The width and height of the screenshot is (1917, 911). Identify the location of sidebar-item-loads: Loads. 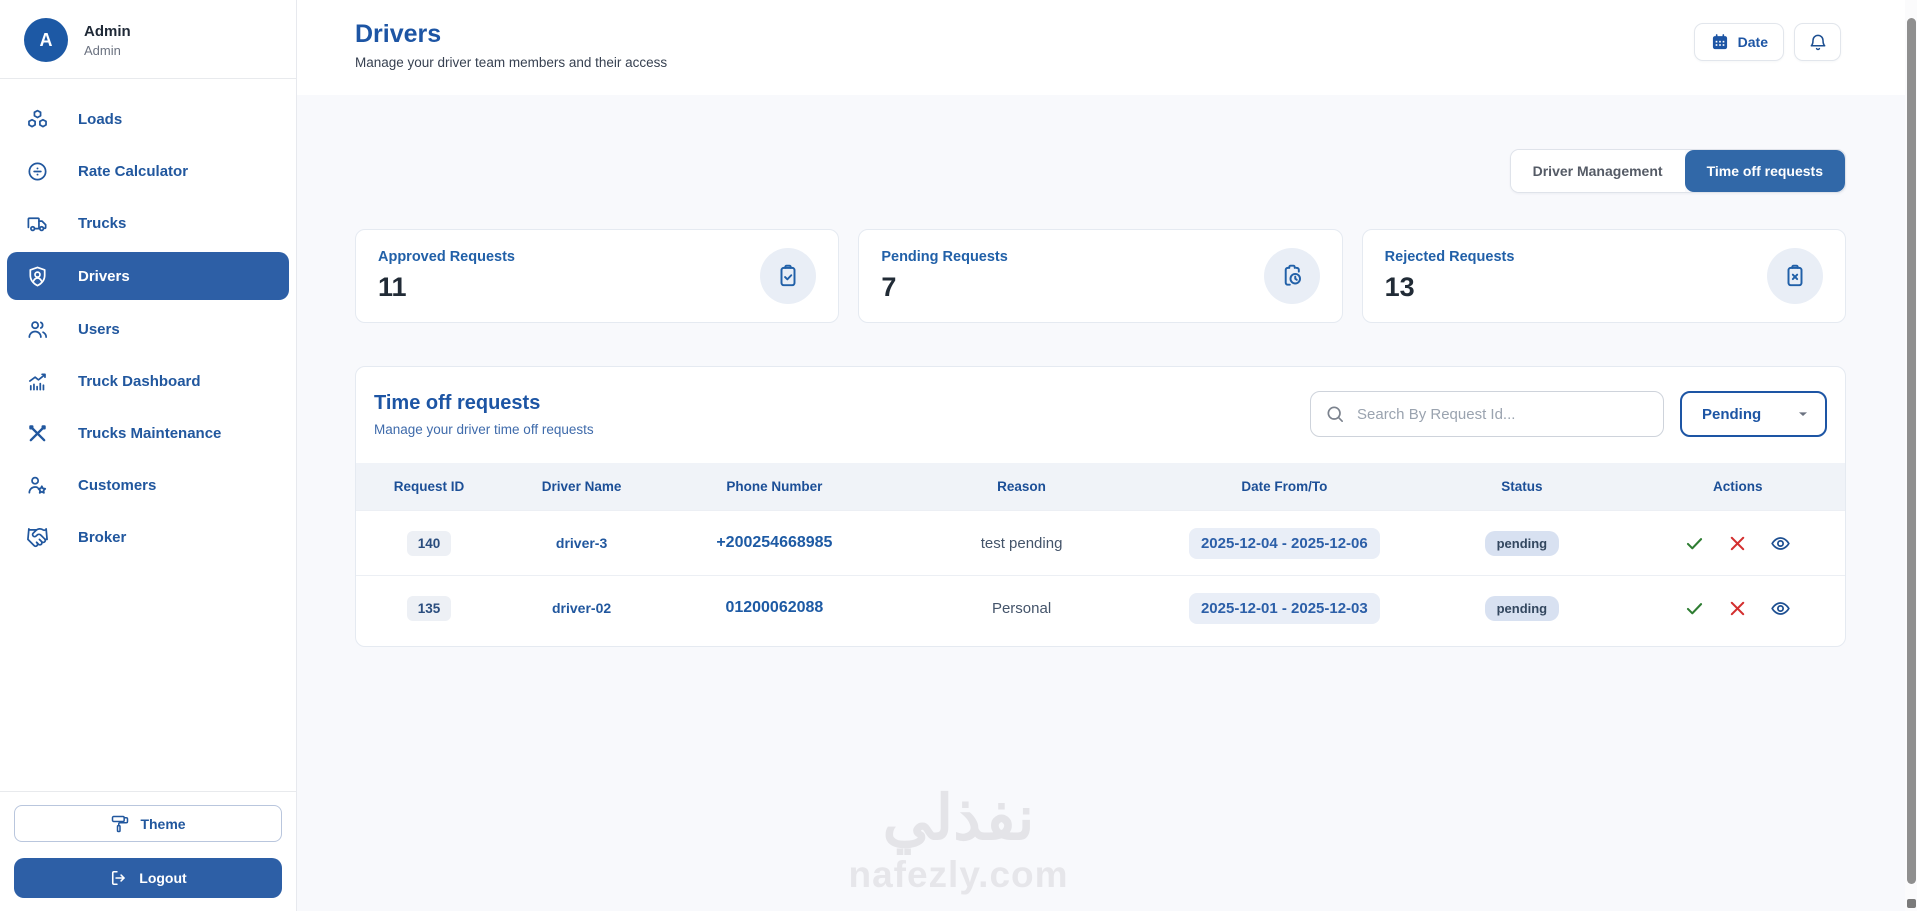
(148, 119).